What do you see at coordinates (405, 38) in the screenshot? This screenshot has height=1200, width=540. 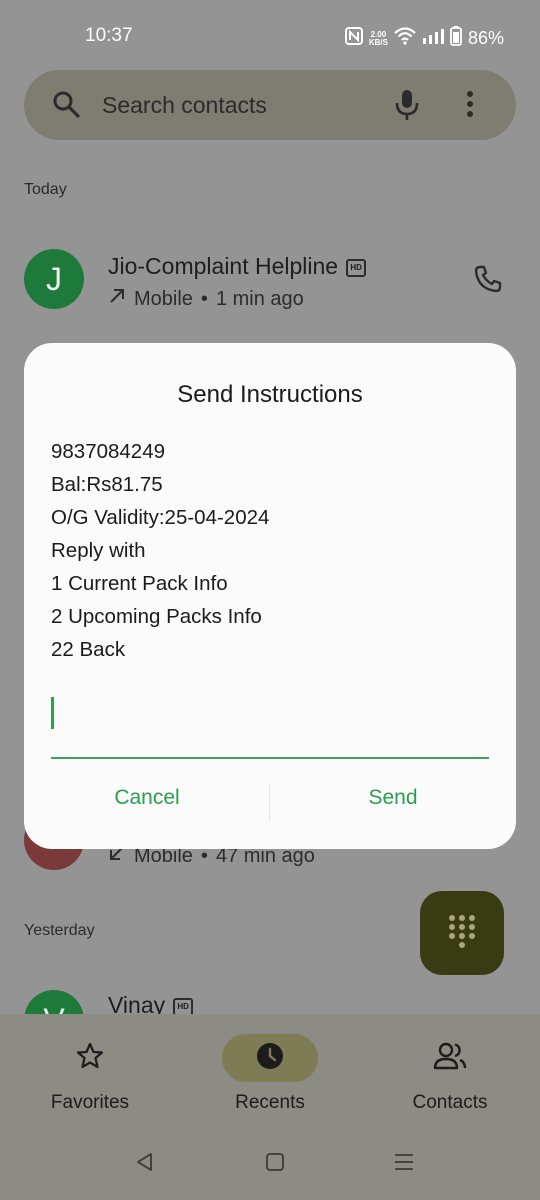 I see `wifi-icon` at bounding box center [405, 38].